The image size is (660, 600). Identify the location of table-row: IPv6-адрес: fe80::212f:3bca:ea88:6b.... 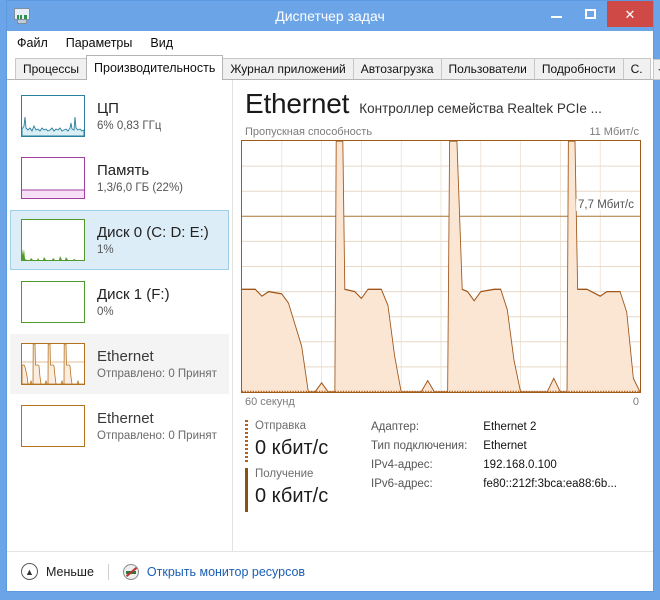
(494, 484).